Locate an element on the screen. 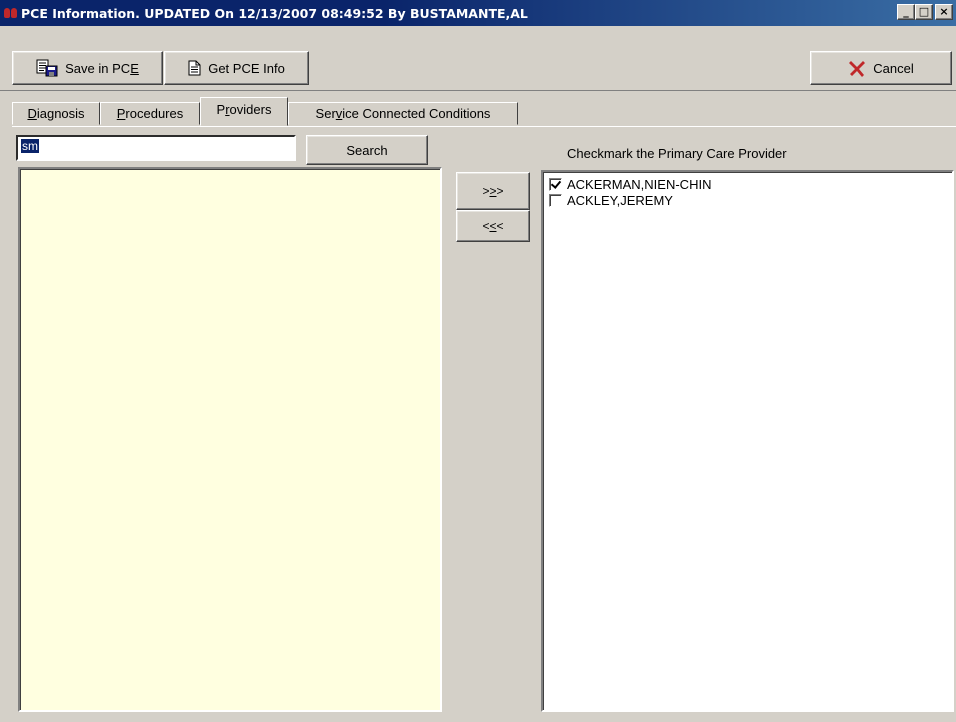  tab-panel-top-edge is located at coordinates (484, 126).